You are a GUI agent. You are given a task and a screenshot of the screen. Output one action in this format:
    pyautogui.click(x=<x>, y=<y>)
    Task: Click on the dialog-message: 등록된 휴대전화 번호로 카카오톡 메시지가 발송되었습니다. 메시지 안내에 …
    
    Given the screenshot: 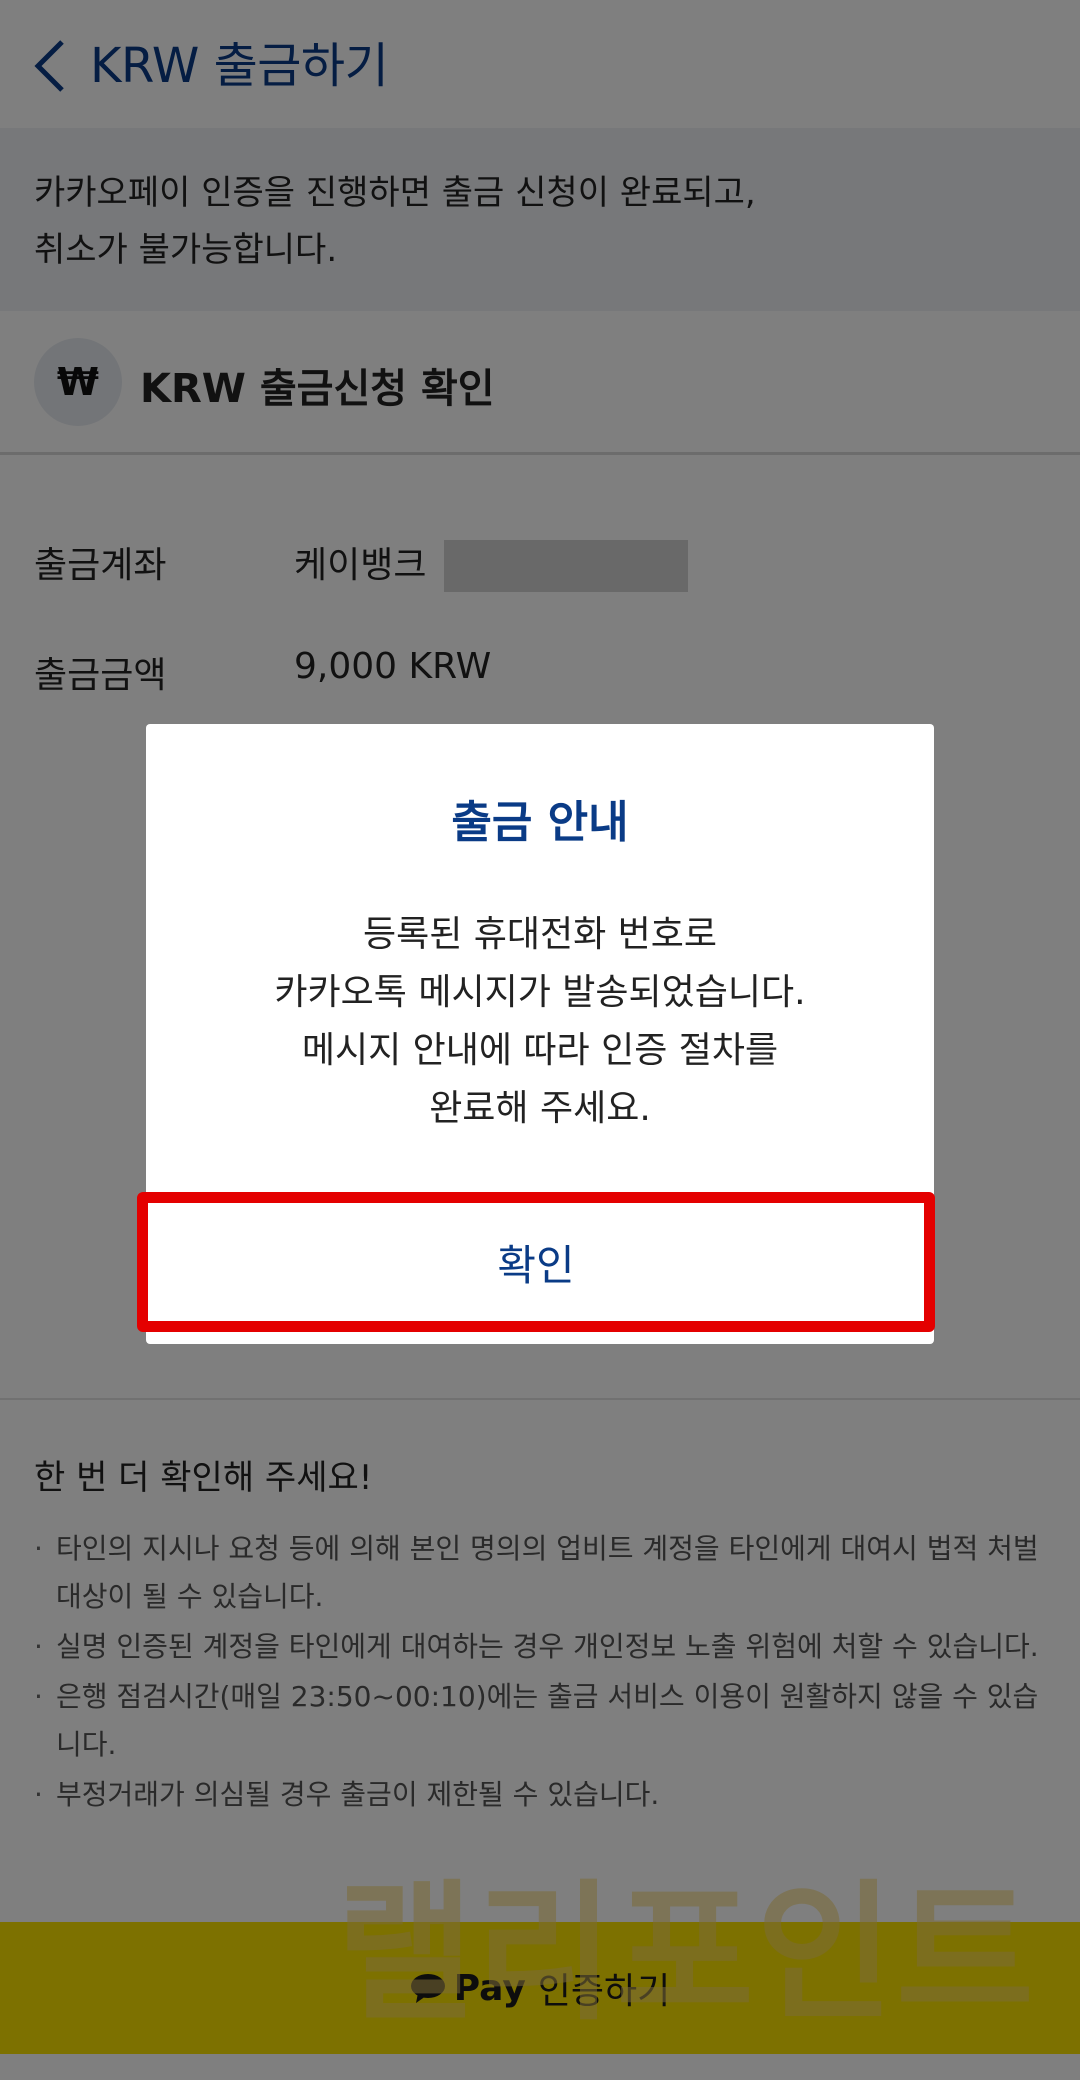 What is the action you would take?
    pyautogui.click(x=540, y=1022)
    